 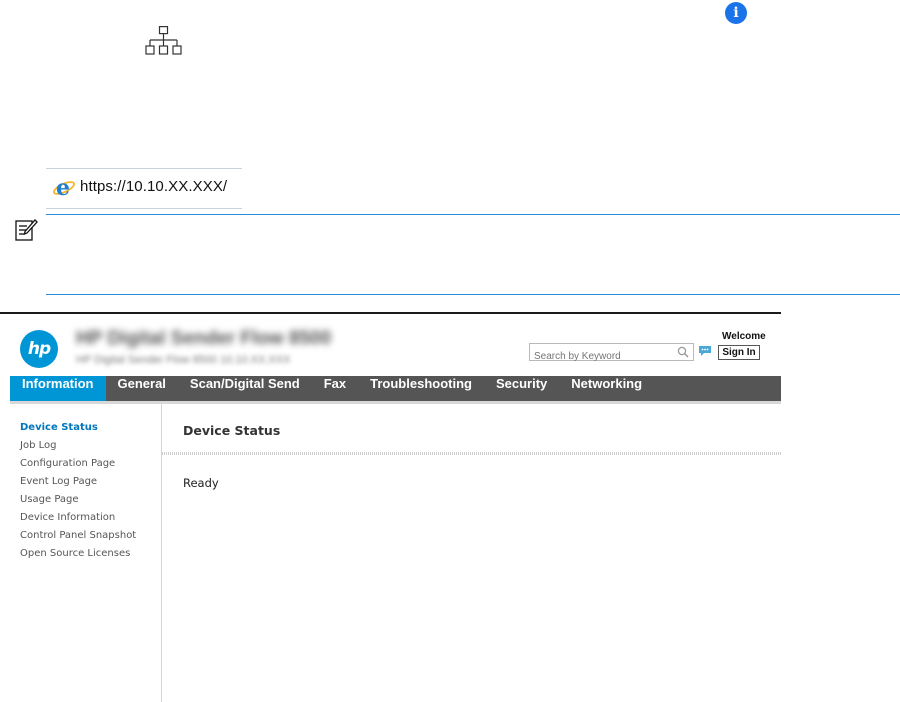 What do you see at coordinates (78, 466) in the screenshot?
I see `menu-item-configuration-page: Configuration Page` at bounding box center [78, 466].